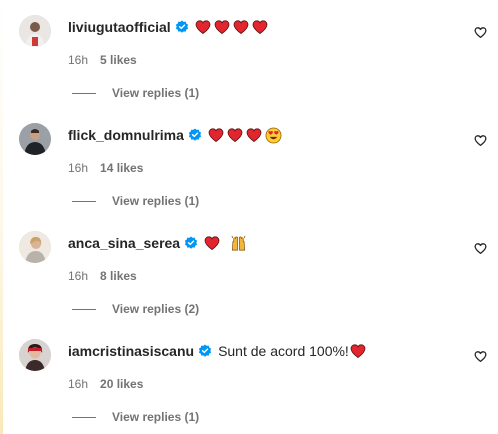  Describe the element at coordinates (124, 243) in the screenshot. I see `username: anca_sina_serea` at that location.